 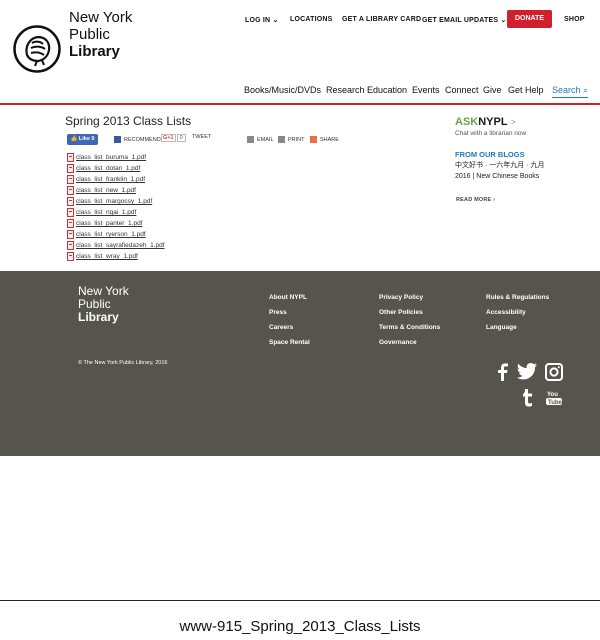 What do you see at coordinates (554, 372) in the screenshot?
I see `instagram-icon` at bounding box center [554, 372].